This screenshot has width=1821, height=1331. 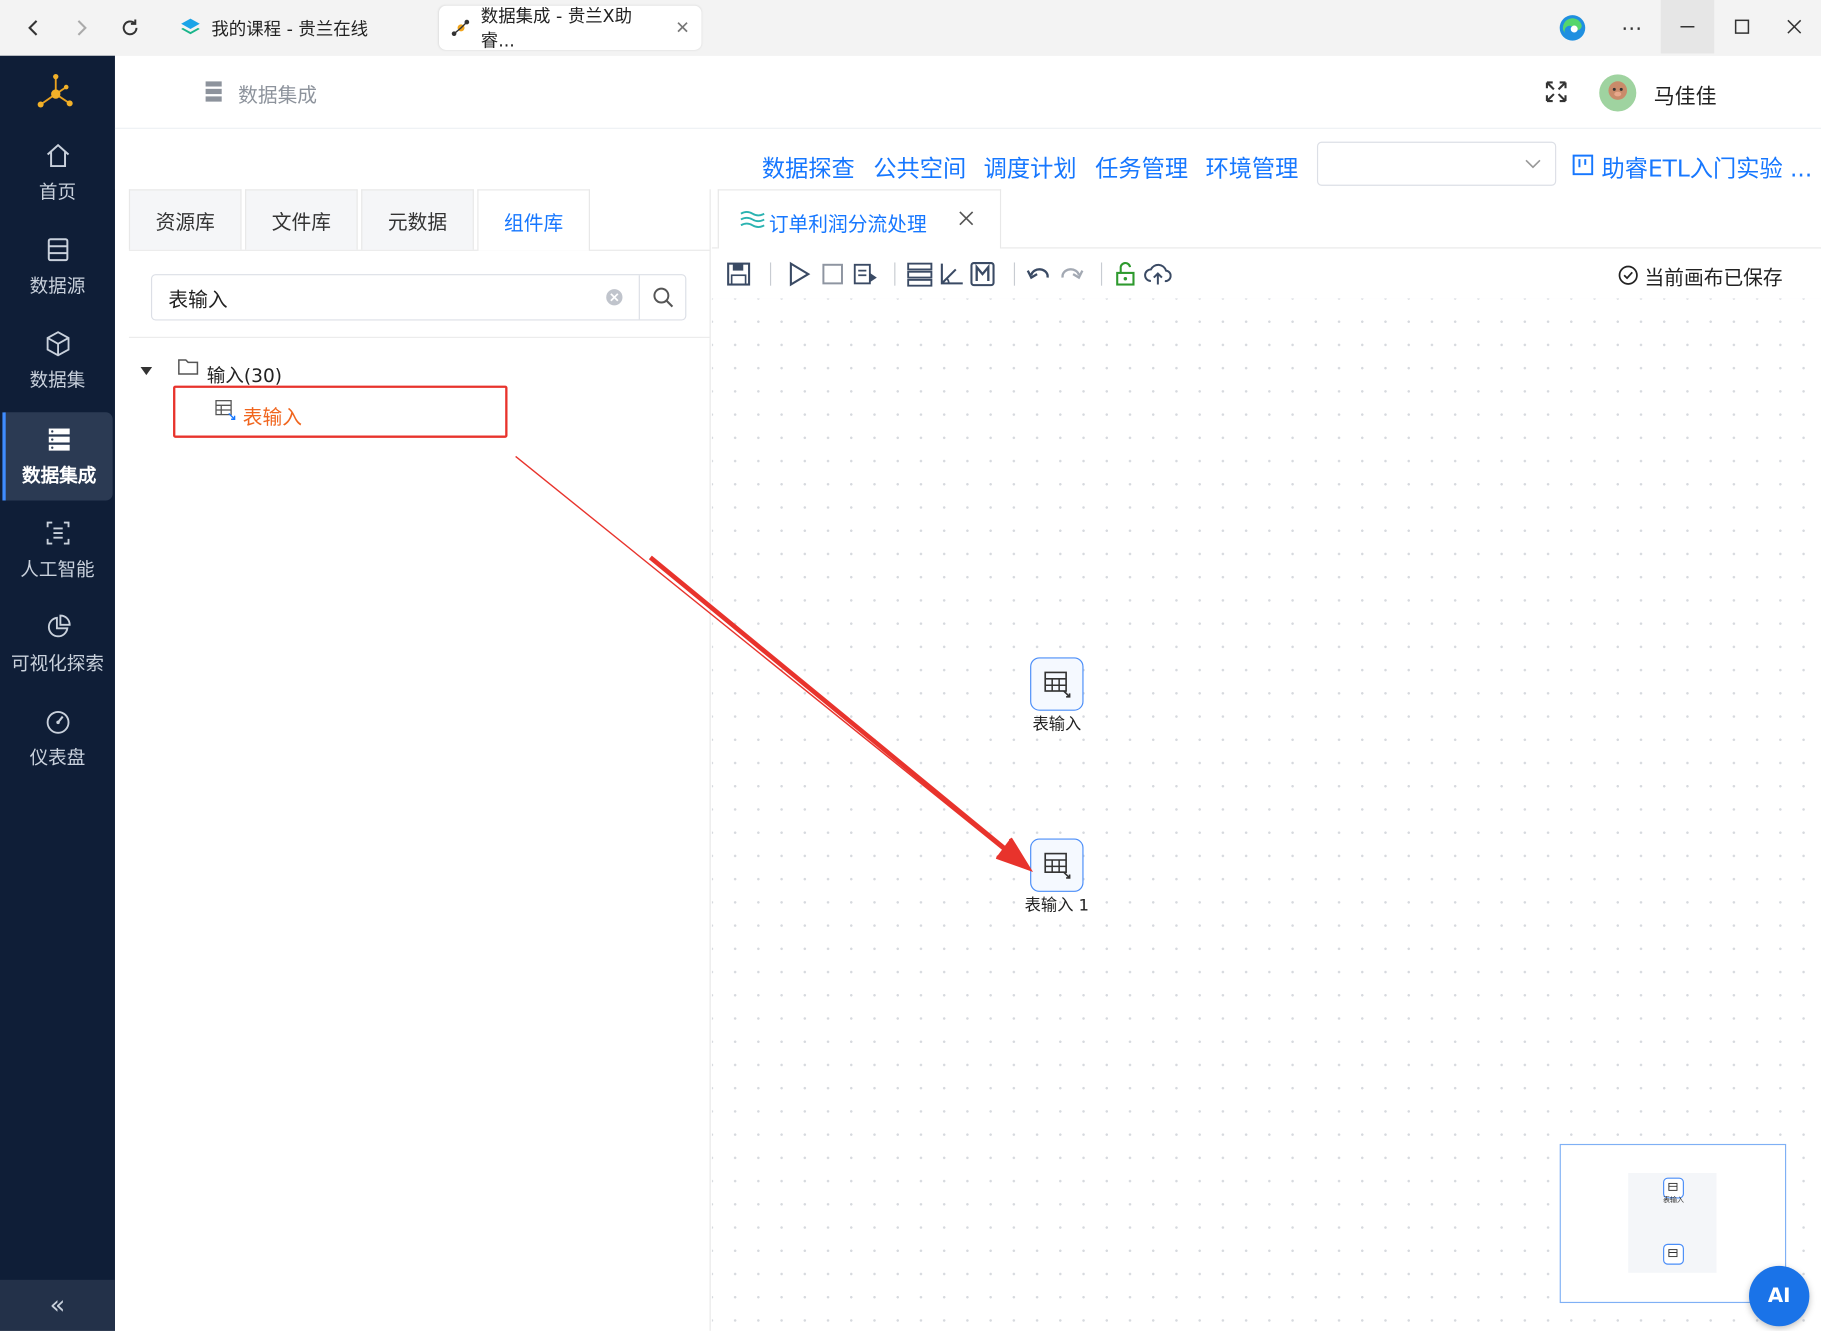 What do you see at coordinates (682, 27) in the screenshot?
I see `close-tab-icon: ✕` at bounding box center [682, 27].